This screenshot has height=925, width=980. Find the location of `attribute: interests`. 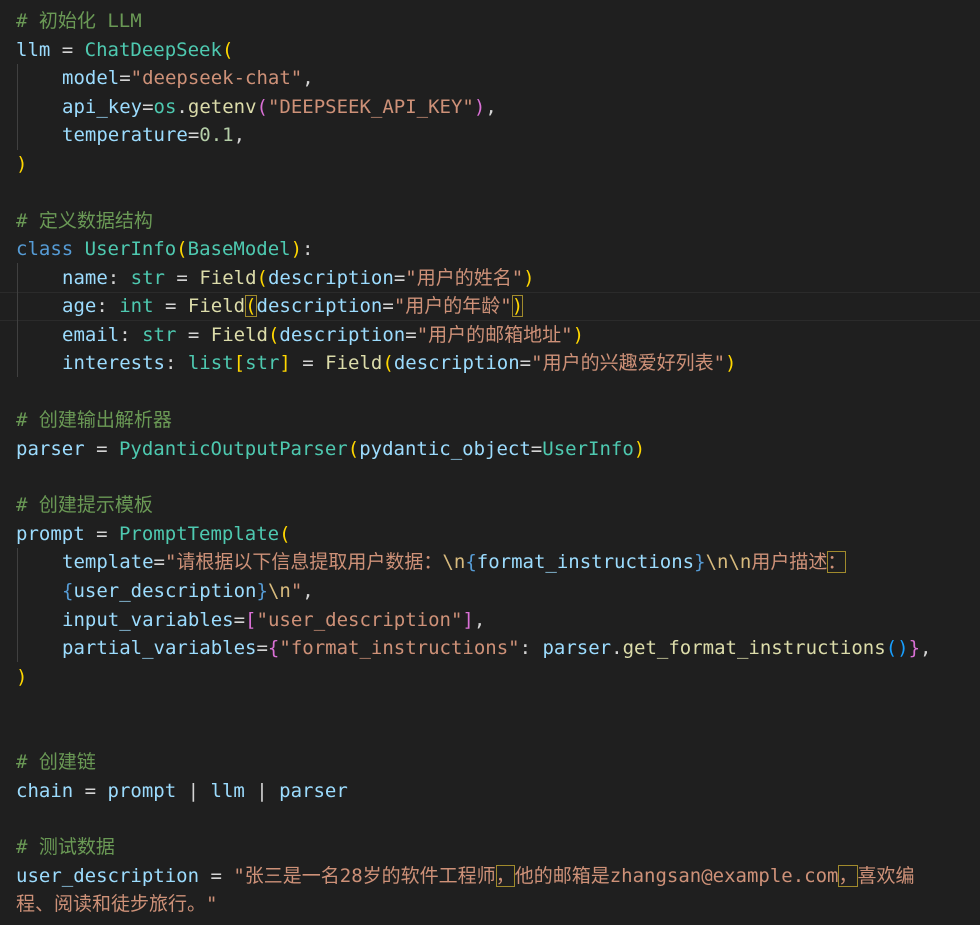

attribute: interests is located at coordinates (113, 363).